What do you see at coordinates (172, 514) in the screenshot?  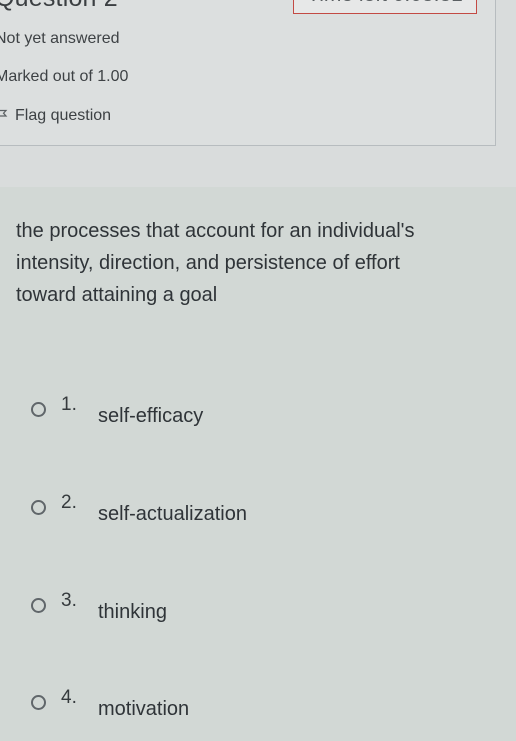 I see `option-label-self-actualization: self-actualization` at bounding box center [172, 514].